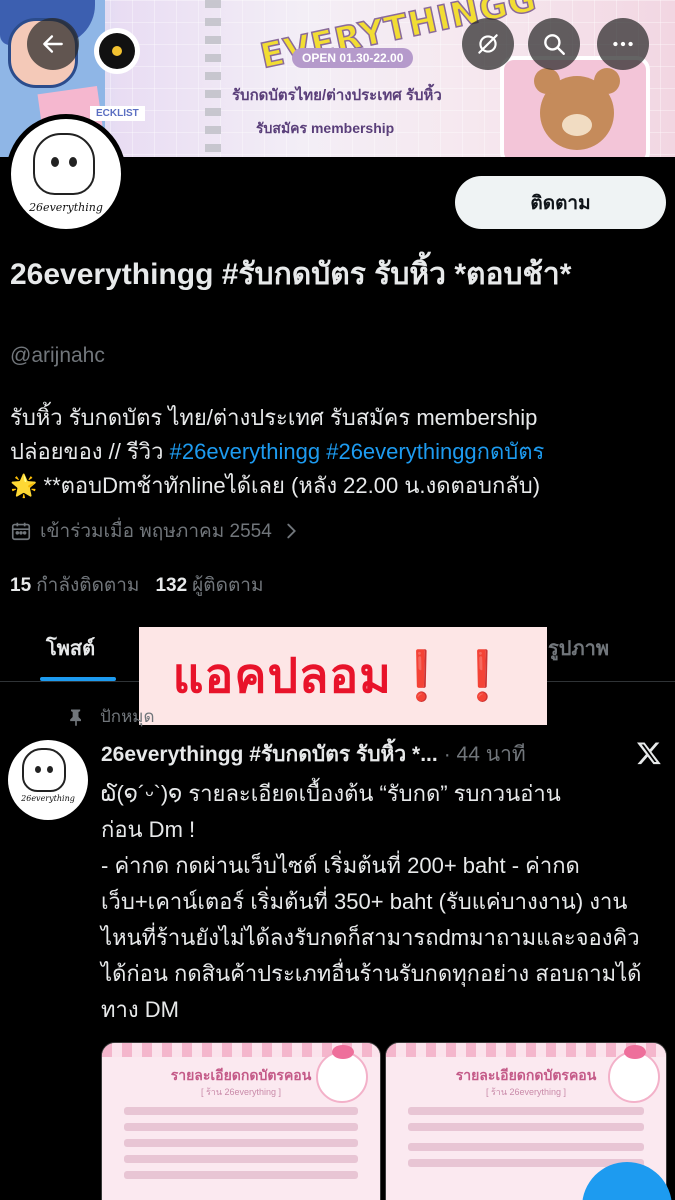  Describe the element at coordinates (171, 585) in the screenshot. I see `followers-count: 132` at that location.